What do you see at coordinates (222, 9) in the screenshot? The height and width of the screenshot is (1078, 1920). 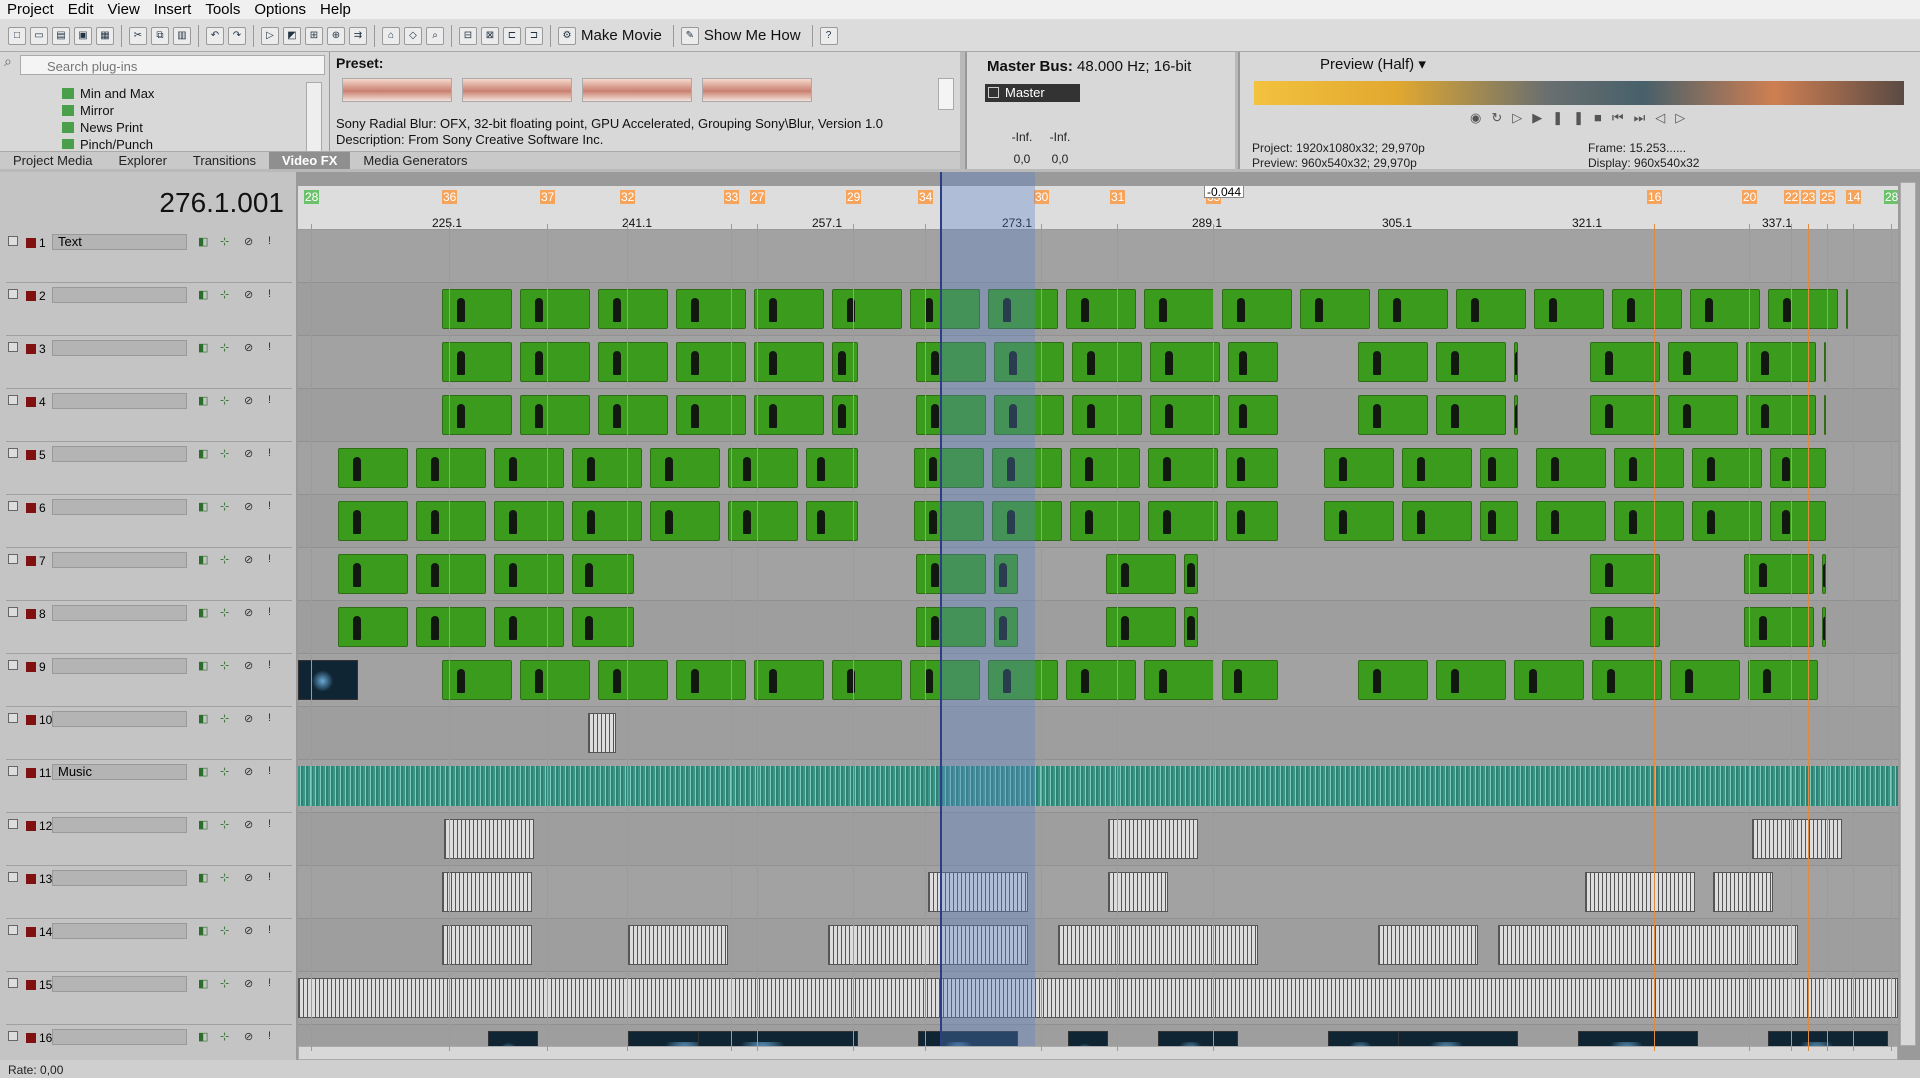 I see `menu-tools: Tools` at bounding box center [222, 9].